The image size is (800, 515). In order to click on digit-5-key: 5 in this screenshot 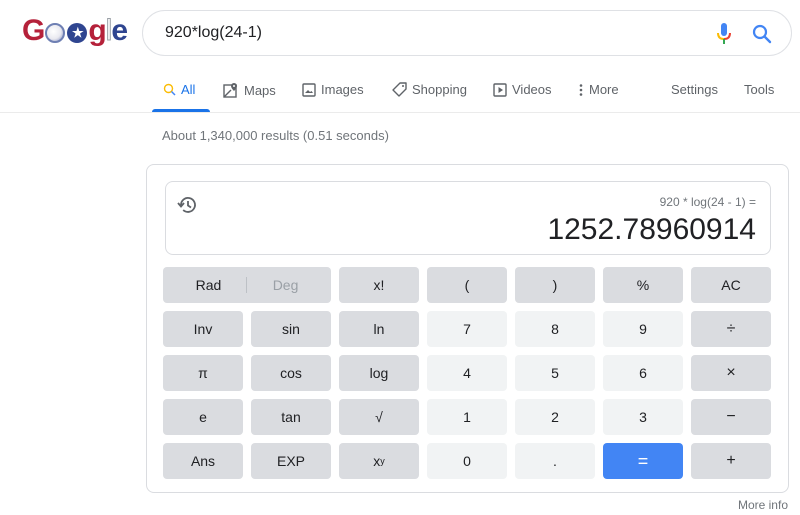, I will do `click(555, 373)`.